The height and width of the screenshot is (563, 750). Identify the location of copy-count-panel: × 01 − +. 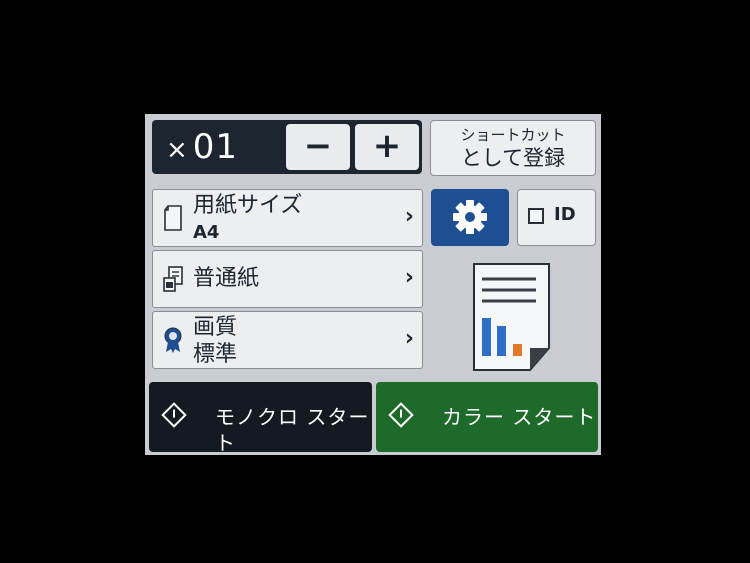
(287, 147).